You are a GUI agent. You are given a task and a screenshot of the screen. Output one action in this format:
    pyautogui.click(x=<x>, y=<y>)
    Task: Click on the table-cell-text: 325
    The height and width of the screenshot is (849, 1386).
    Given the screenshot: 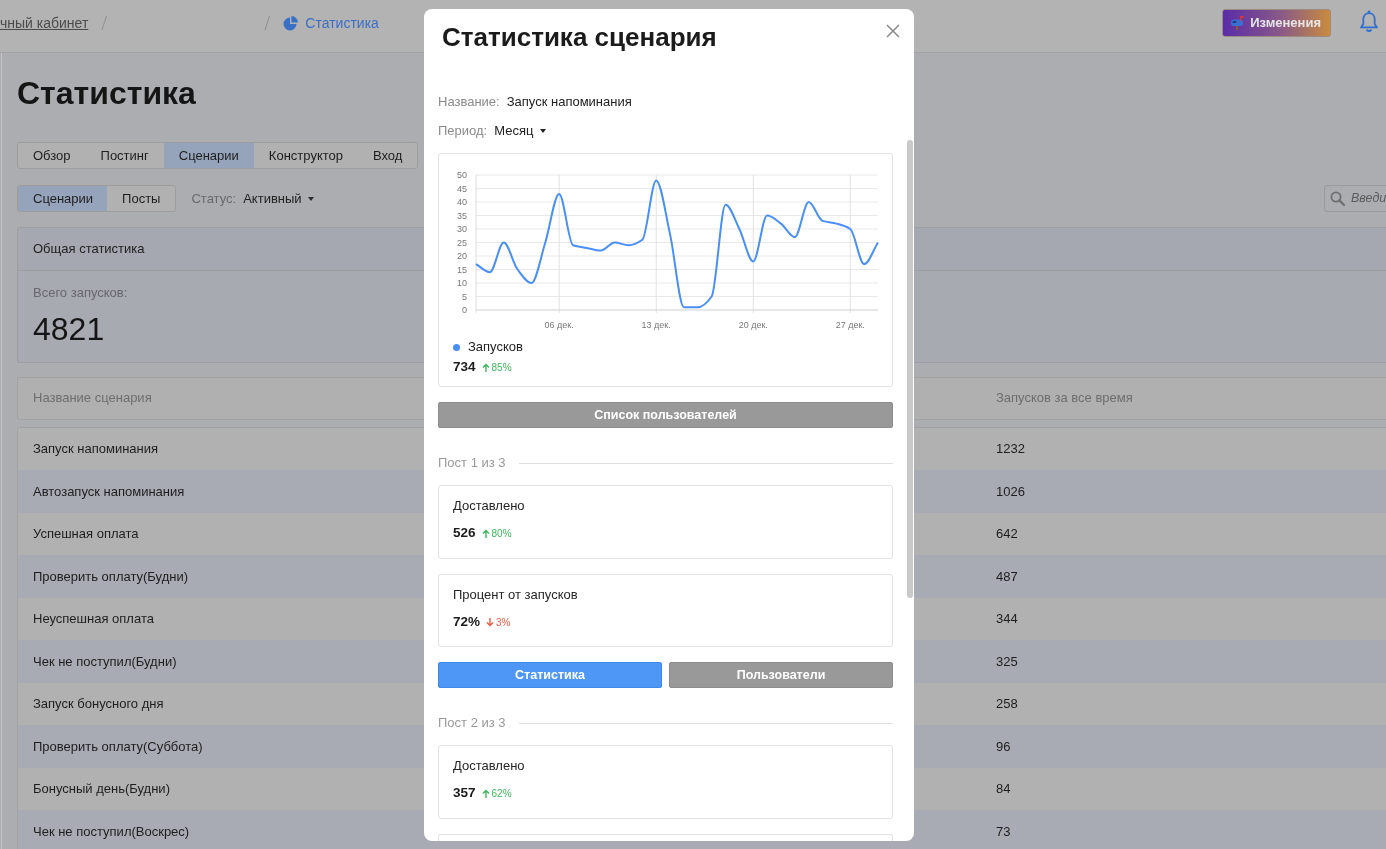 What is the action you would take?
    pyautogui.click(x=1007, y=661)
    